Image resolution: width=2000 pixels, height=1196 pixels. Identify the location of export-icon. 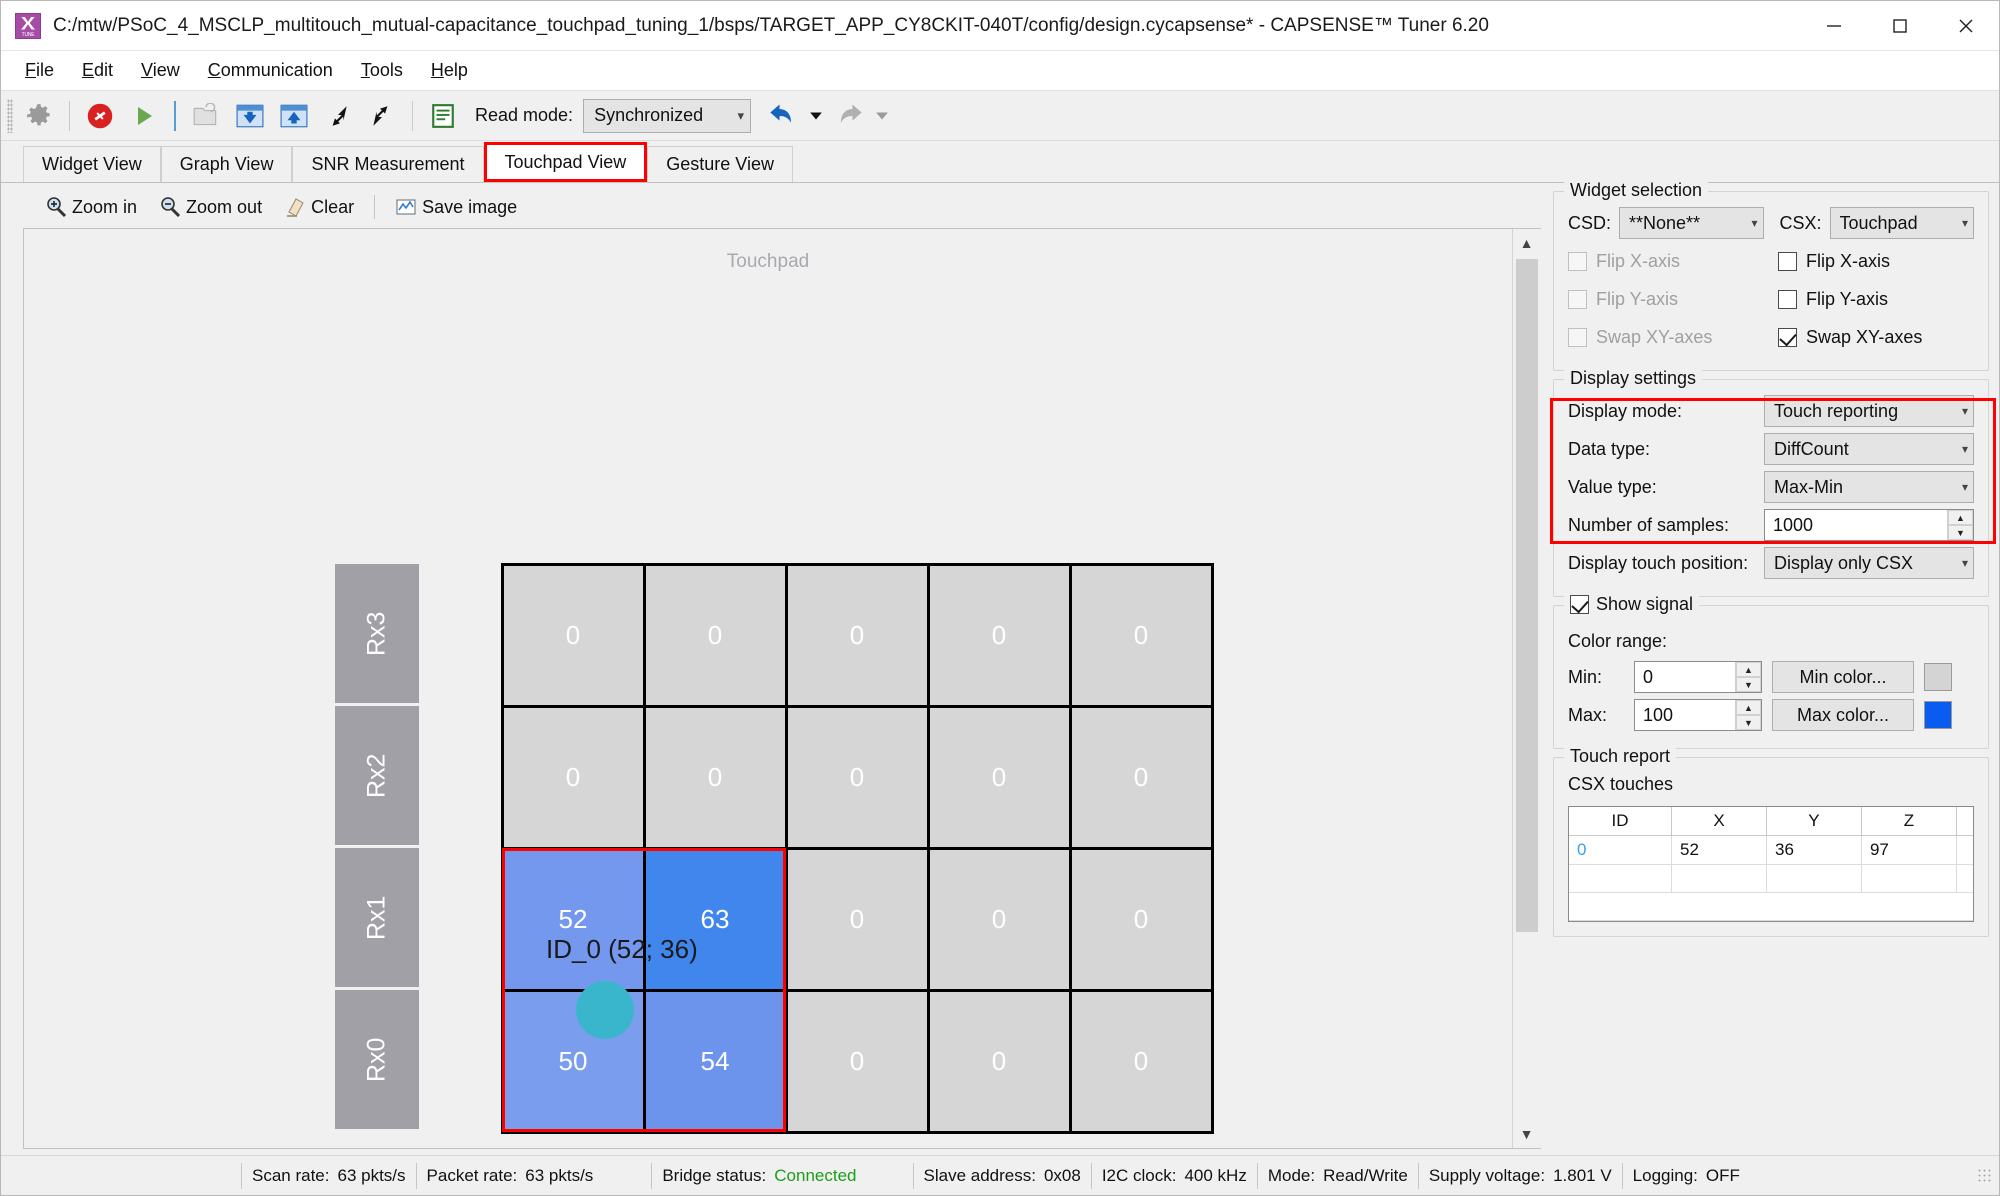
(382, 116).